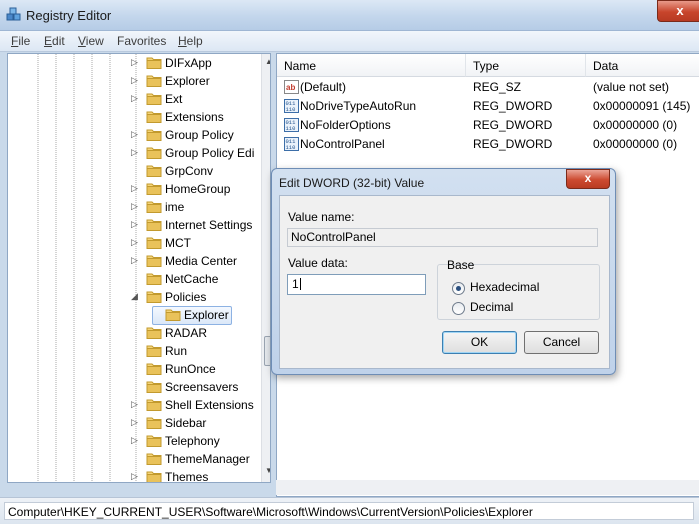 The width and height of the screenshot is (699, 524). I want to click on tree-item: NetCache, so click(139, 279).